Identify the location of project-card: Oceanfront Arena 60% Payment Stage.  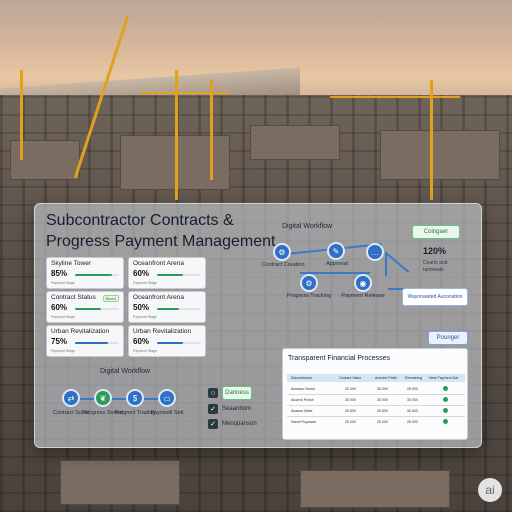
(167, 273).